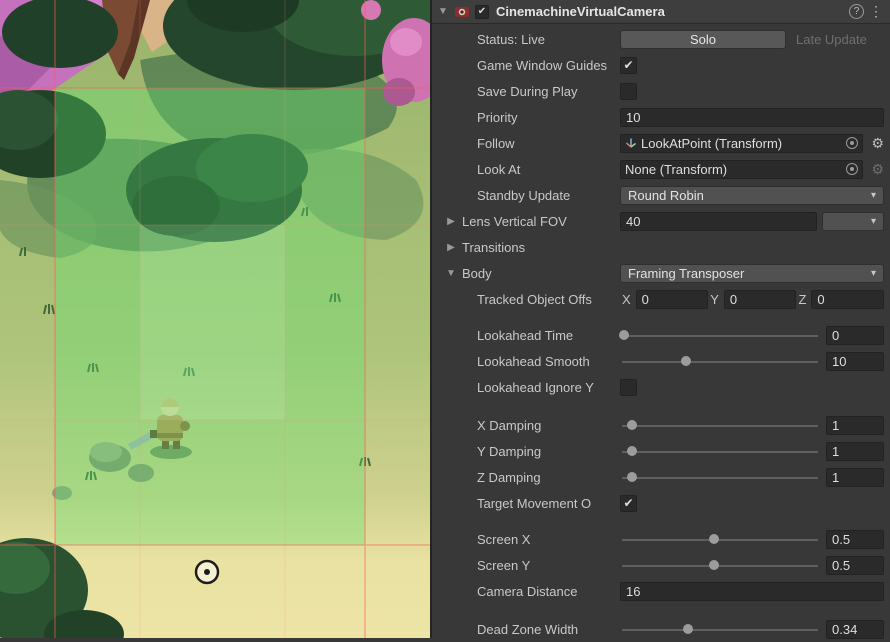  I want to click on screen-x-field: 0.5, so click(855, 539).